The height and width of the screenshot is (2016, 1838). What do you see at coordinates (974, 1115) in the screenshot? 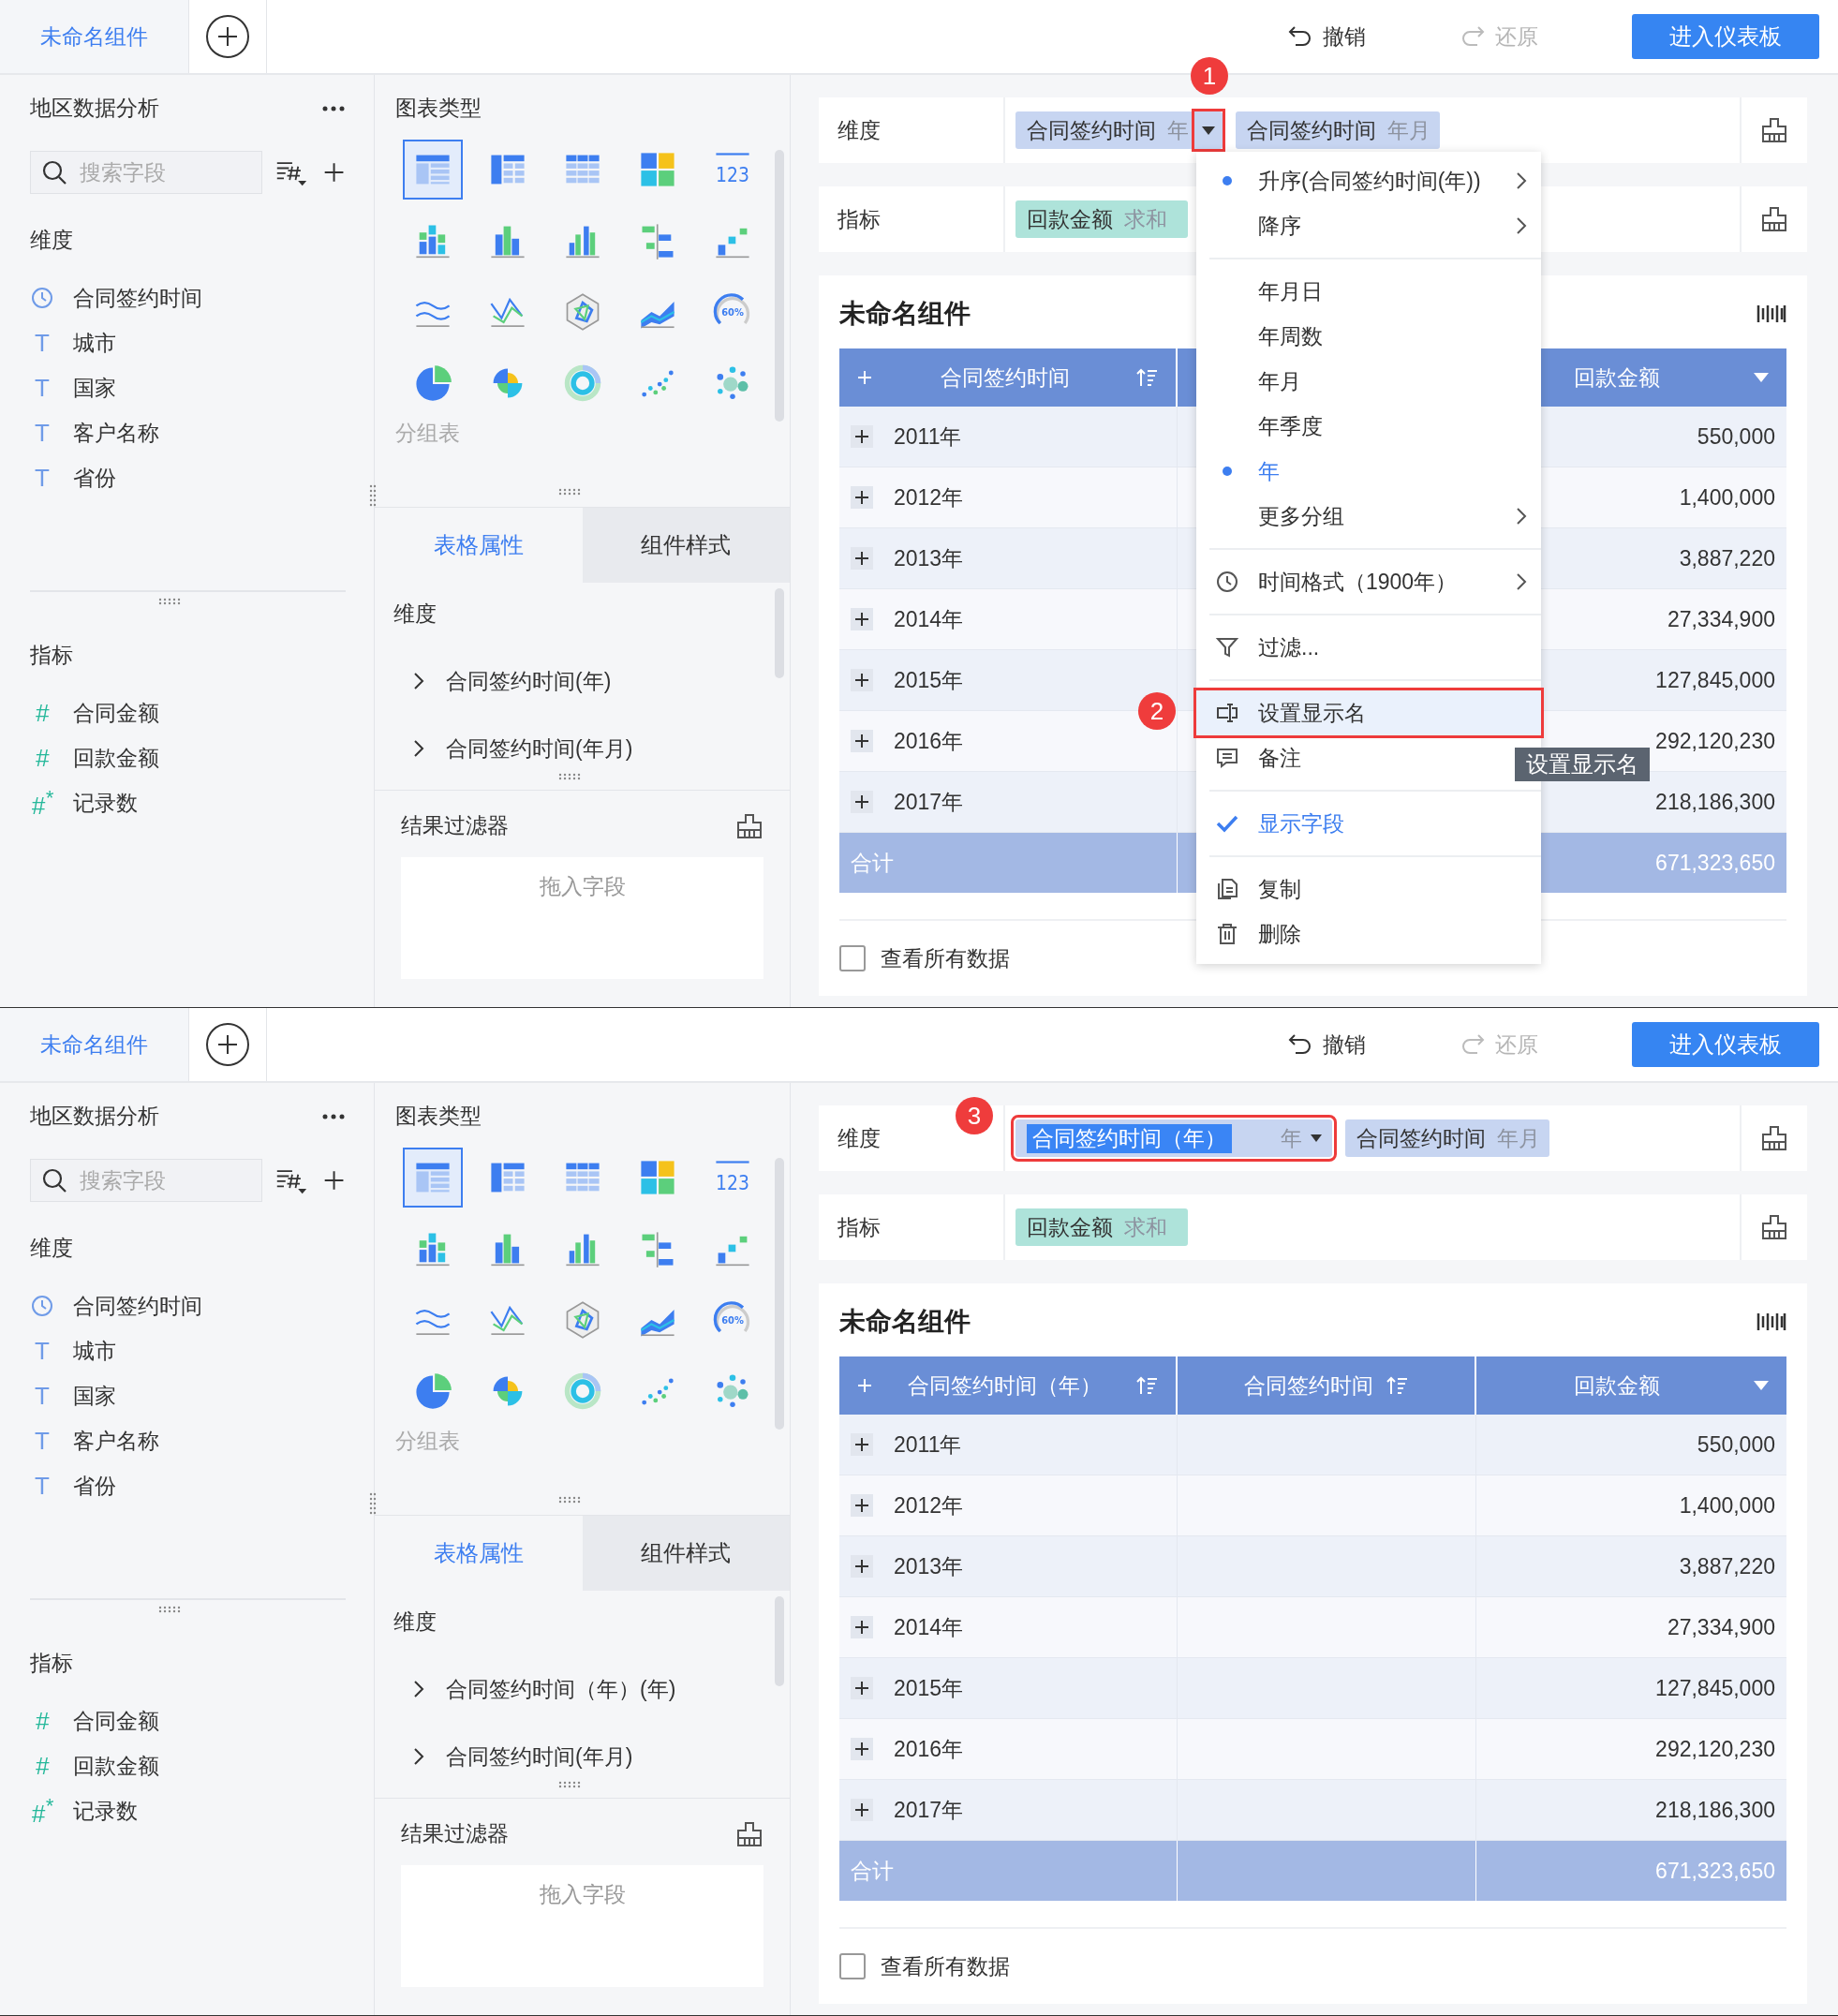
I see `step-badge: 3` at bounding box center [974, 1115].